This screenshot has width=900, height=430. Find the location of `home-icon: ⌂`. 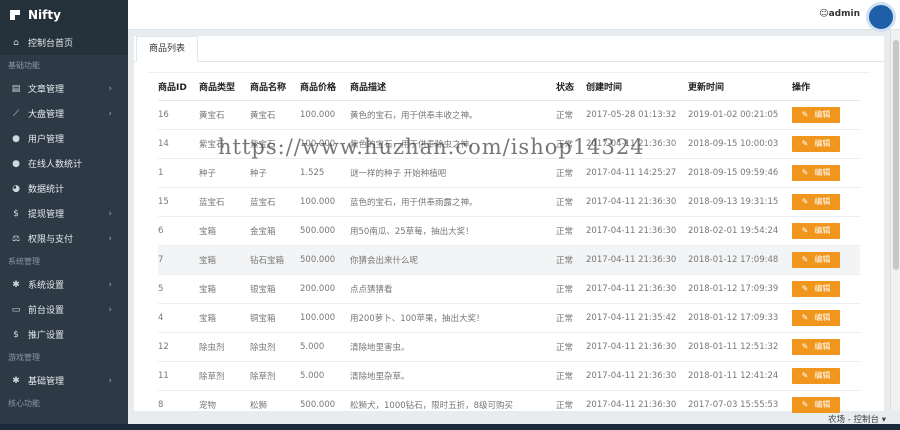

home-icon: ⌂ is located at coordinates (16, 42).